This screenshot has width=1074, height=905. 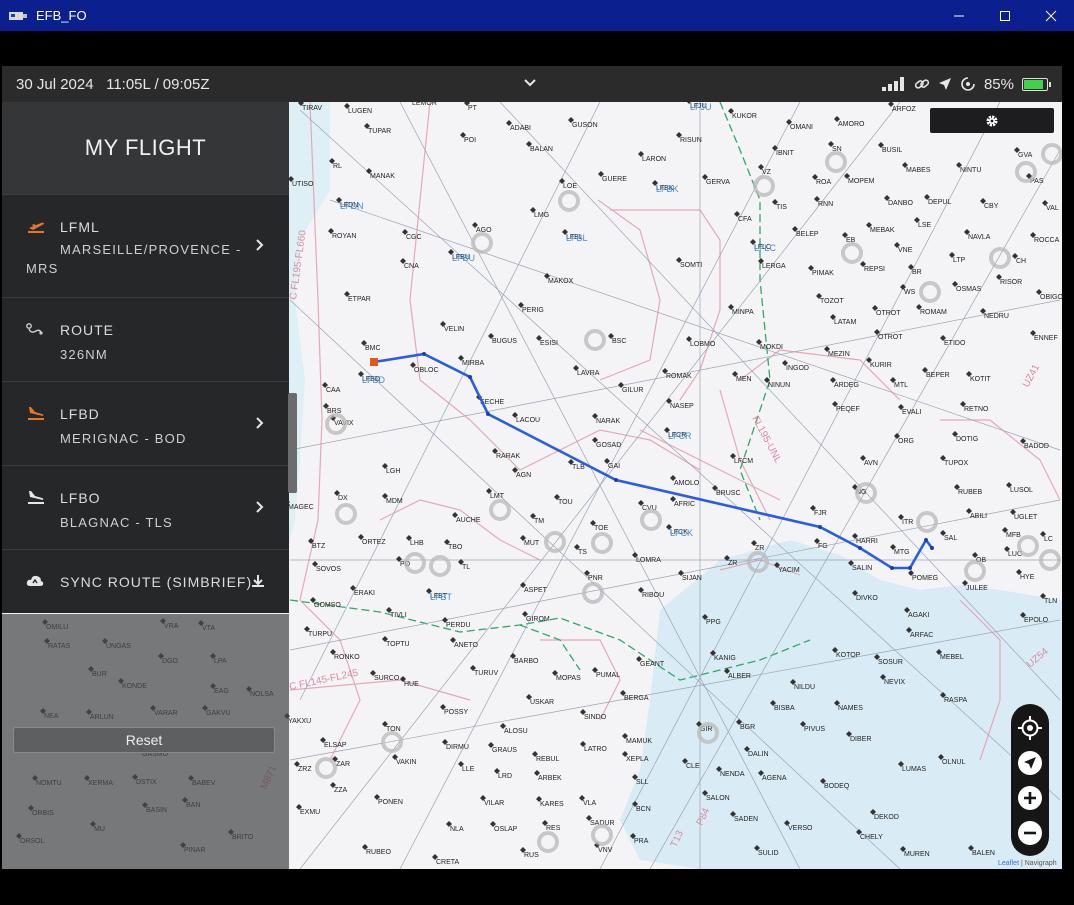 I want to click on labels-label: SOSUR, so click(x=890, y=662).